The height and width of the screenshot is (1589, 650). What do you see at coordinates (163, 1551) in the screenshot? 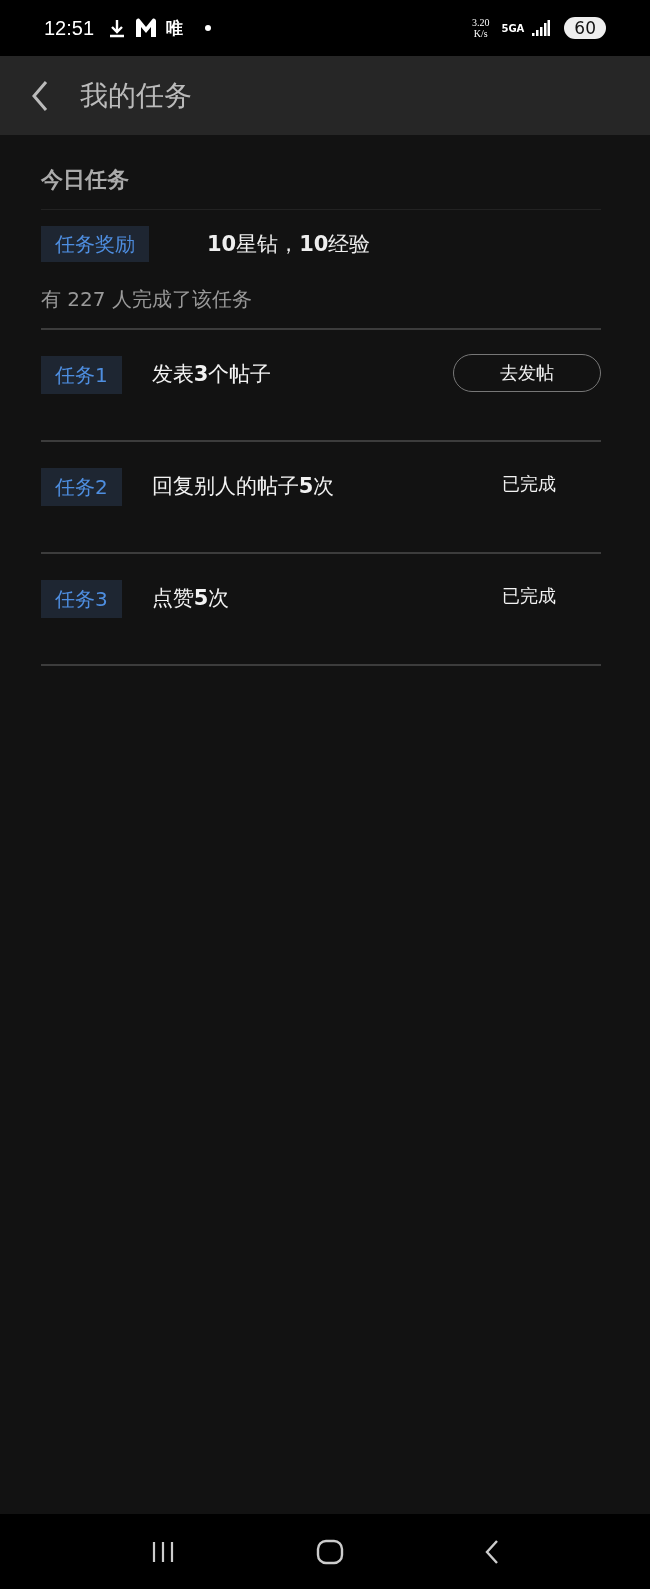
I see `recent-apps-icon` at bounding box center [163, 1551].